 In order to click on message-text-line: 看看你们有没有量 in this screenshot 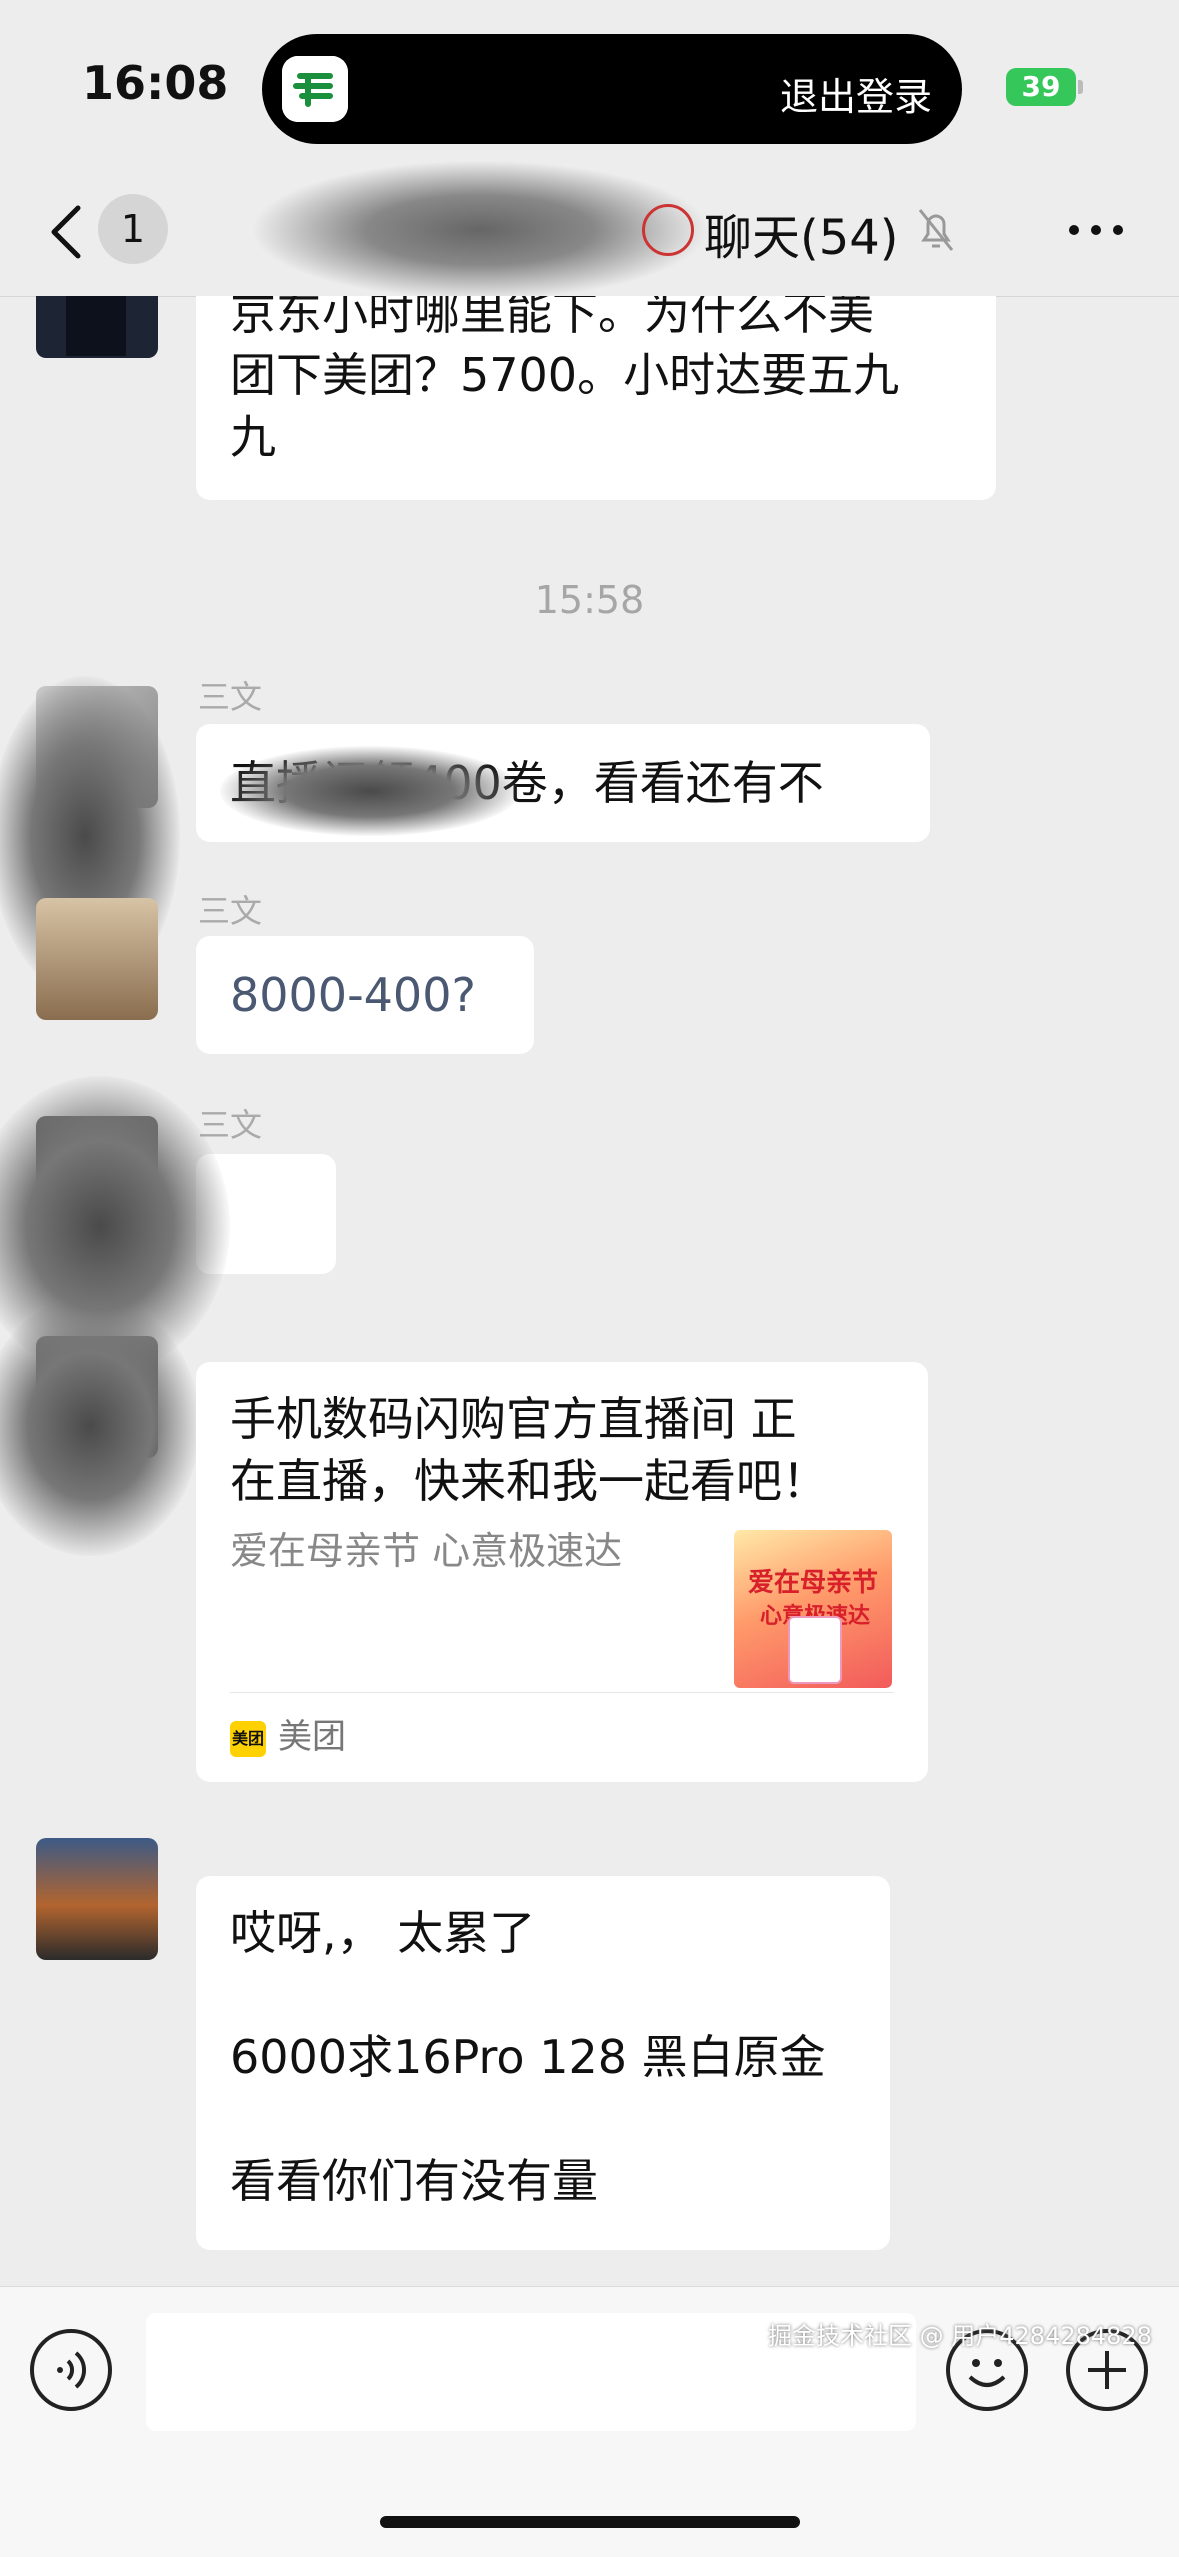, I will do `click(414, 2181)`.